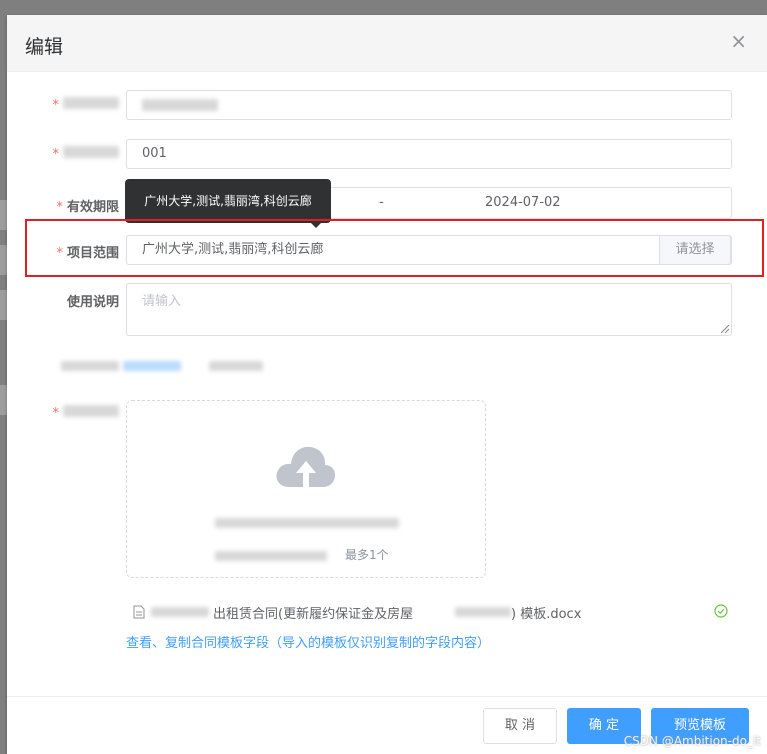  I want to click on radio-option-selected, so click(152, 366).